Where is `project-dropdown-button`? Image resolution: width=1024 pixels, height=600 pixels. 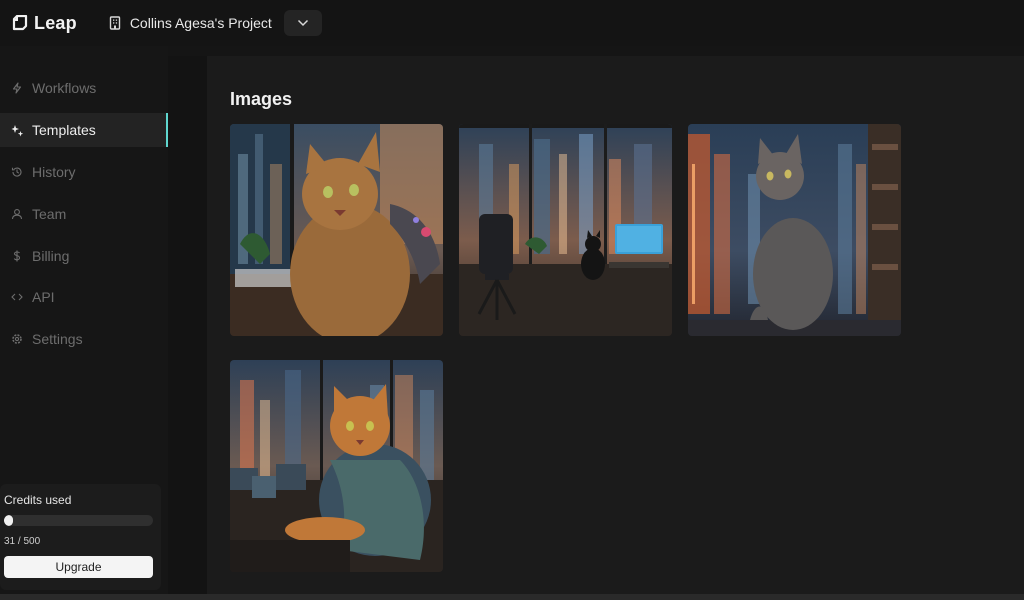
project-dropdown-button is located at coordinates (302, 23).